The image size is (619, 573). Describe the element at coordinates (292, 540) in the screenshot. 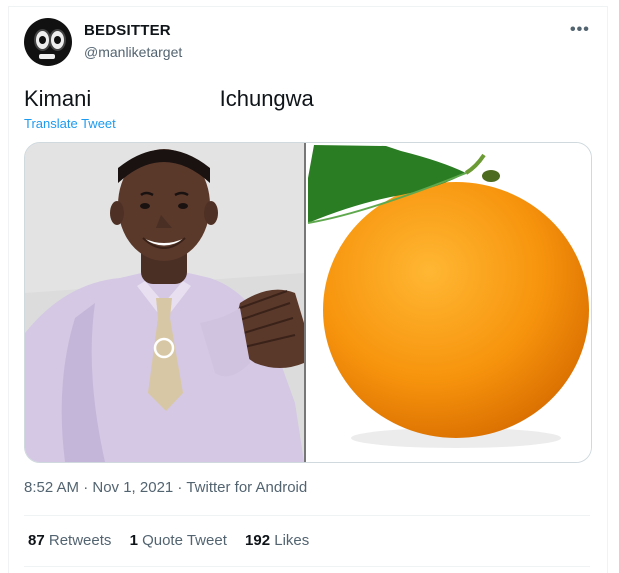

I see `stat-label: Likes` at that location.